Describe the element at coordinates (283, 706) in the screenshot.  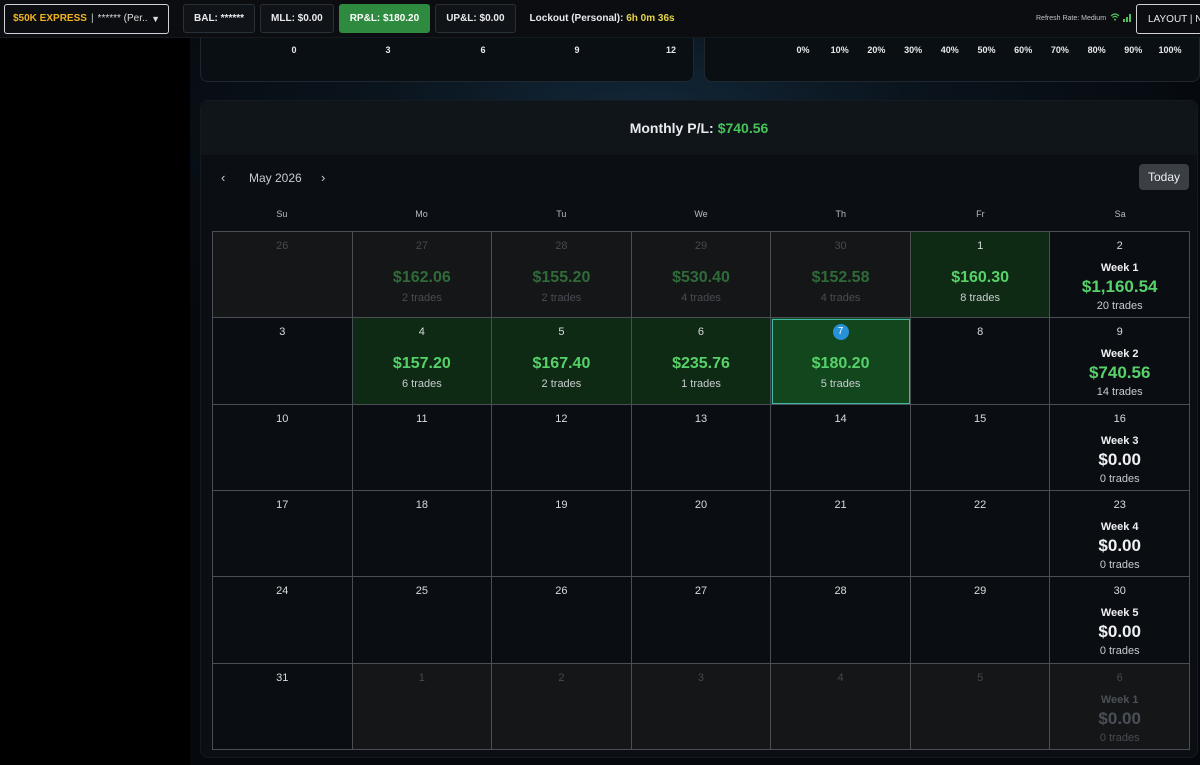
I see `calendar-day-cell: 31` at that location.